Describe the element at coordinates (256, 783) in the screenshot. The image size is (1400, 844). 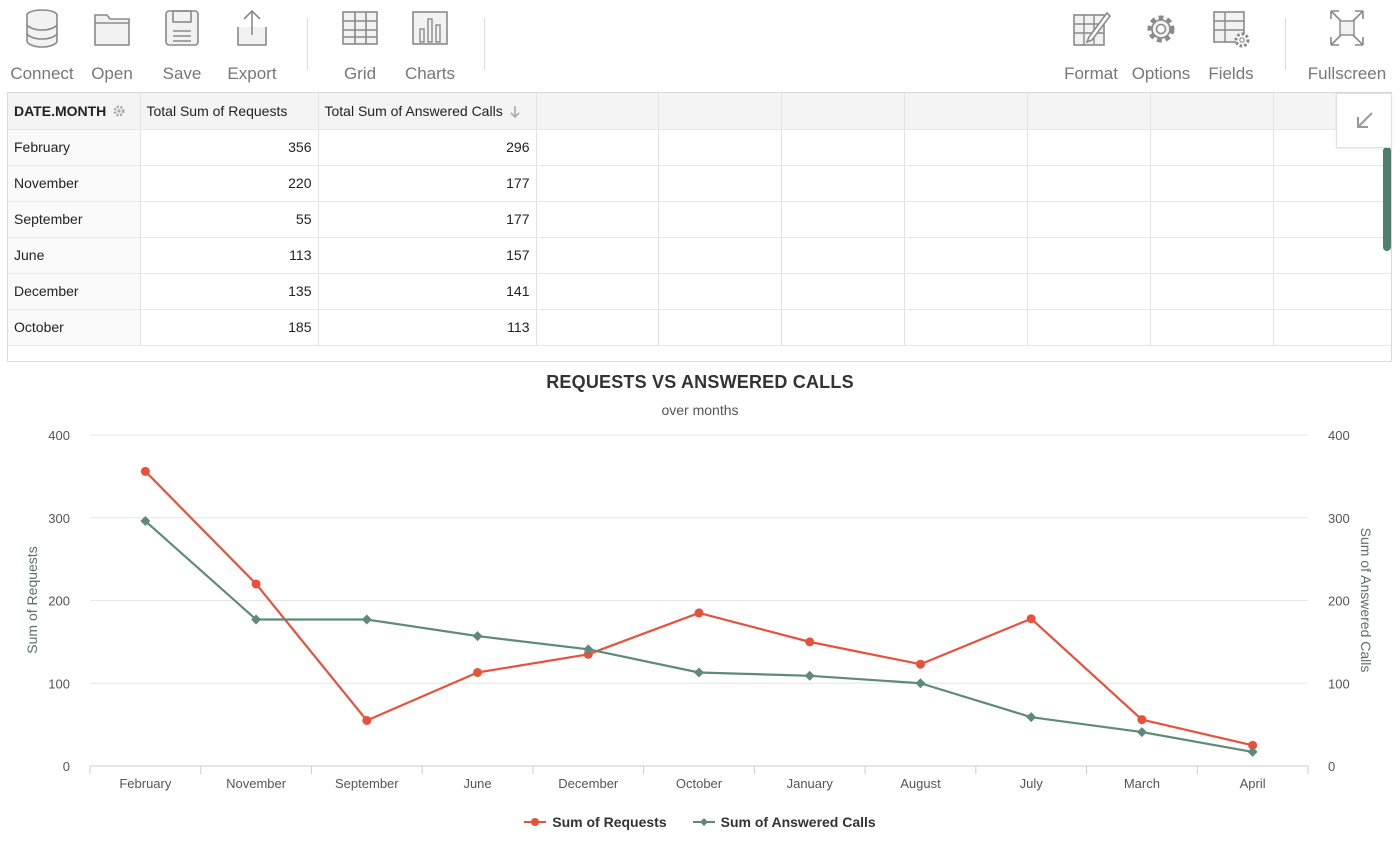
I see `x-tick-label: November` at that location.